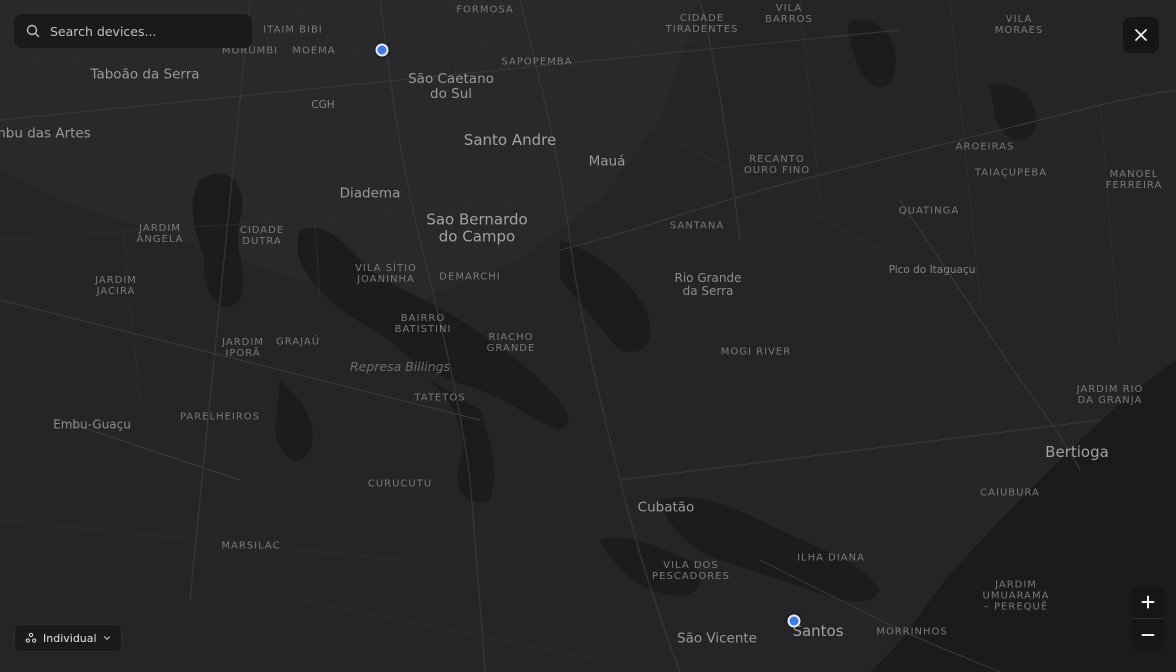  I want to click on chevron-down-icon, so click(106, 638).